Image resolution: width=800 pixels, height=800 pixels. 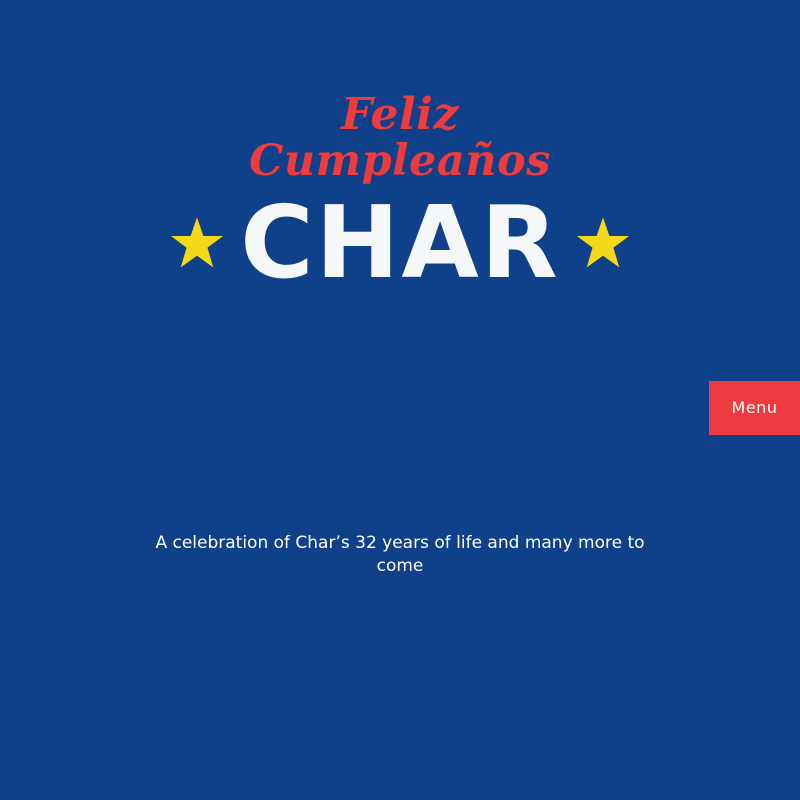 I want to click on right-star-icon, so click(x=602, y=242).